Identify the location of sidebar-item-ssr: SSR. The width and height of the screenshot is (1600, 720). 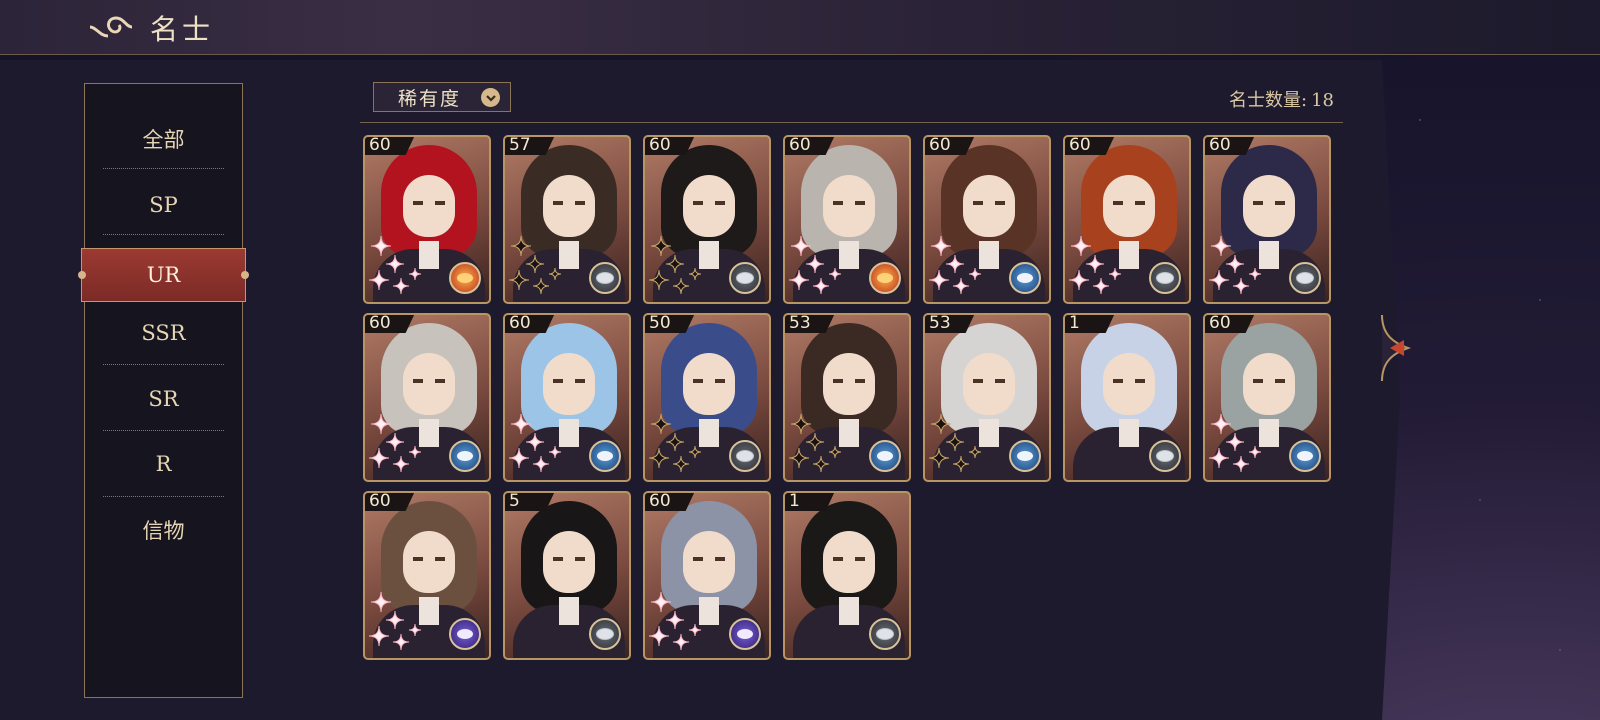
(163, 333).